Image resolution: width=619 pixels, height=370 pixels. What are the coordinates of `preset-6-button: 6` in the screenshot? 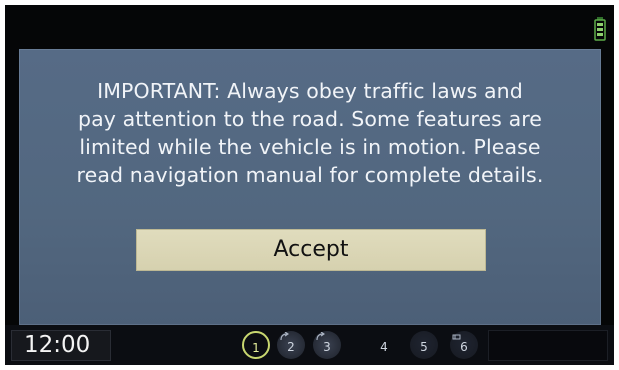 It's located at (464, 345).